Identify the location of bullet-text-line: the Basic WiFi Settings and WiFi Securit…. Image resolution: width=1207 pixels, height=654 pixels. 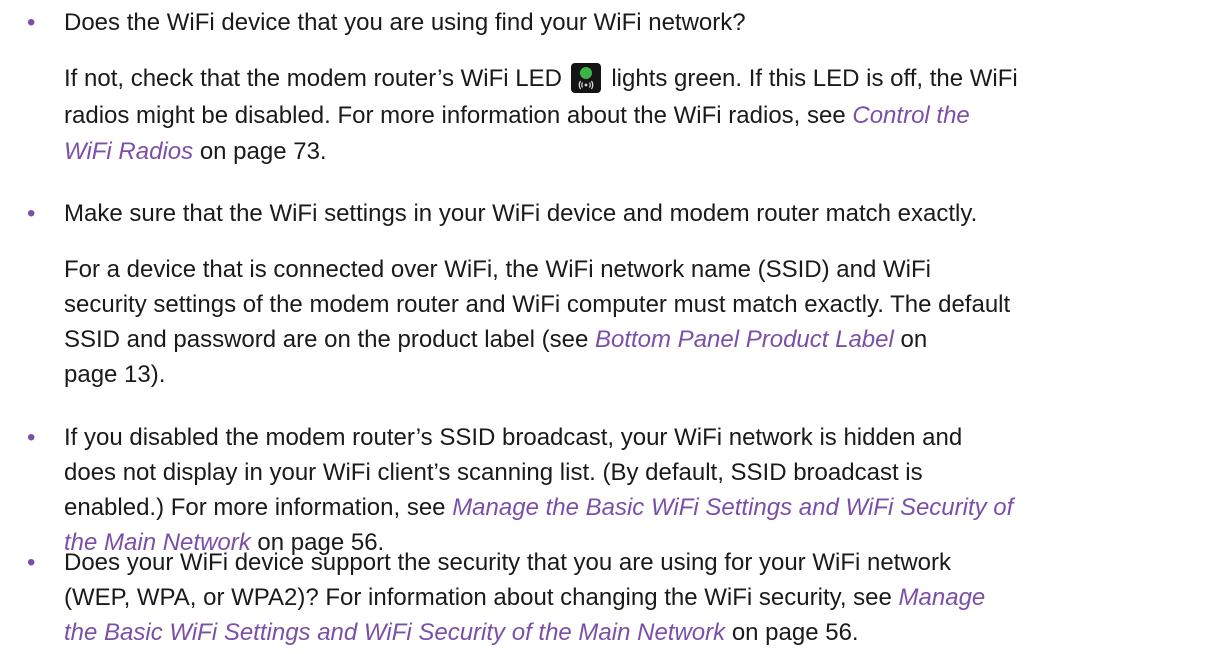
(461, 632).